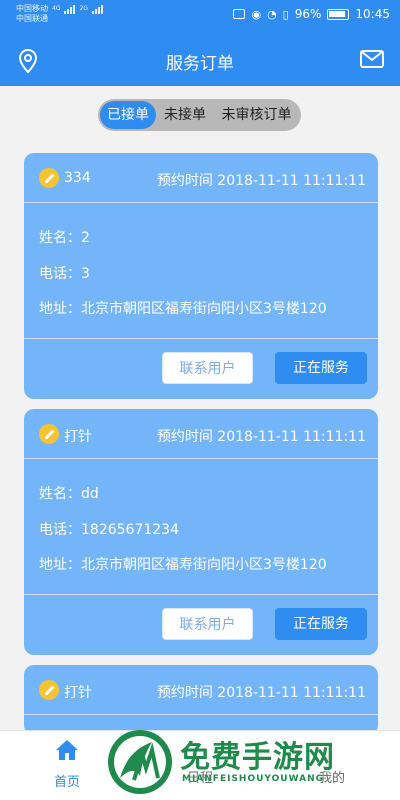 This screenshot has height=800, width=400. Describe the element at coordinates (64, 238) in the screenshot. I see `customer-name: 姓名：2` at that location.